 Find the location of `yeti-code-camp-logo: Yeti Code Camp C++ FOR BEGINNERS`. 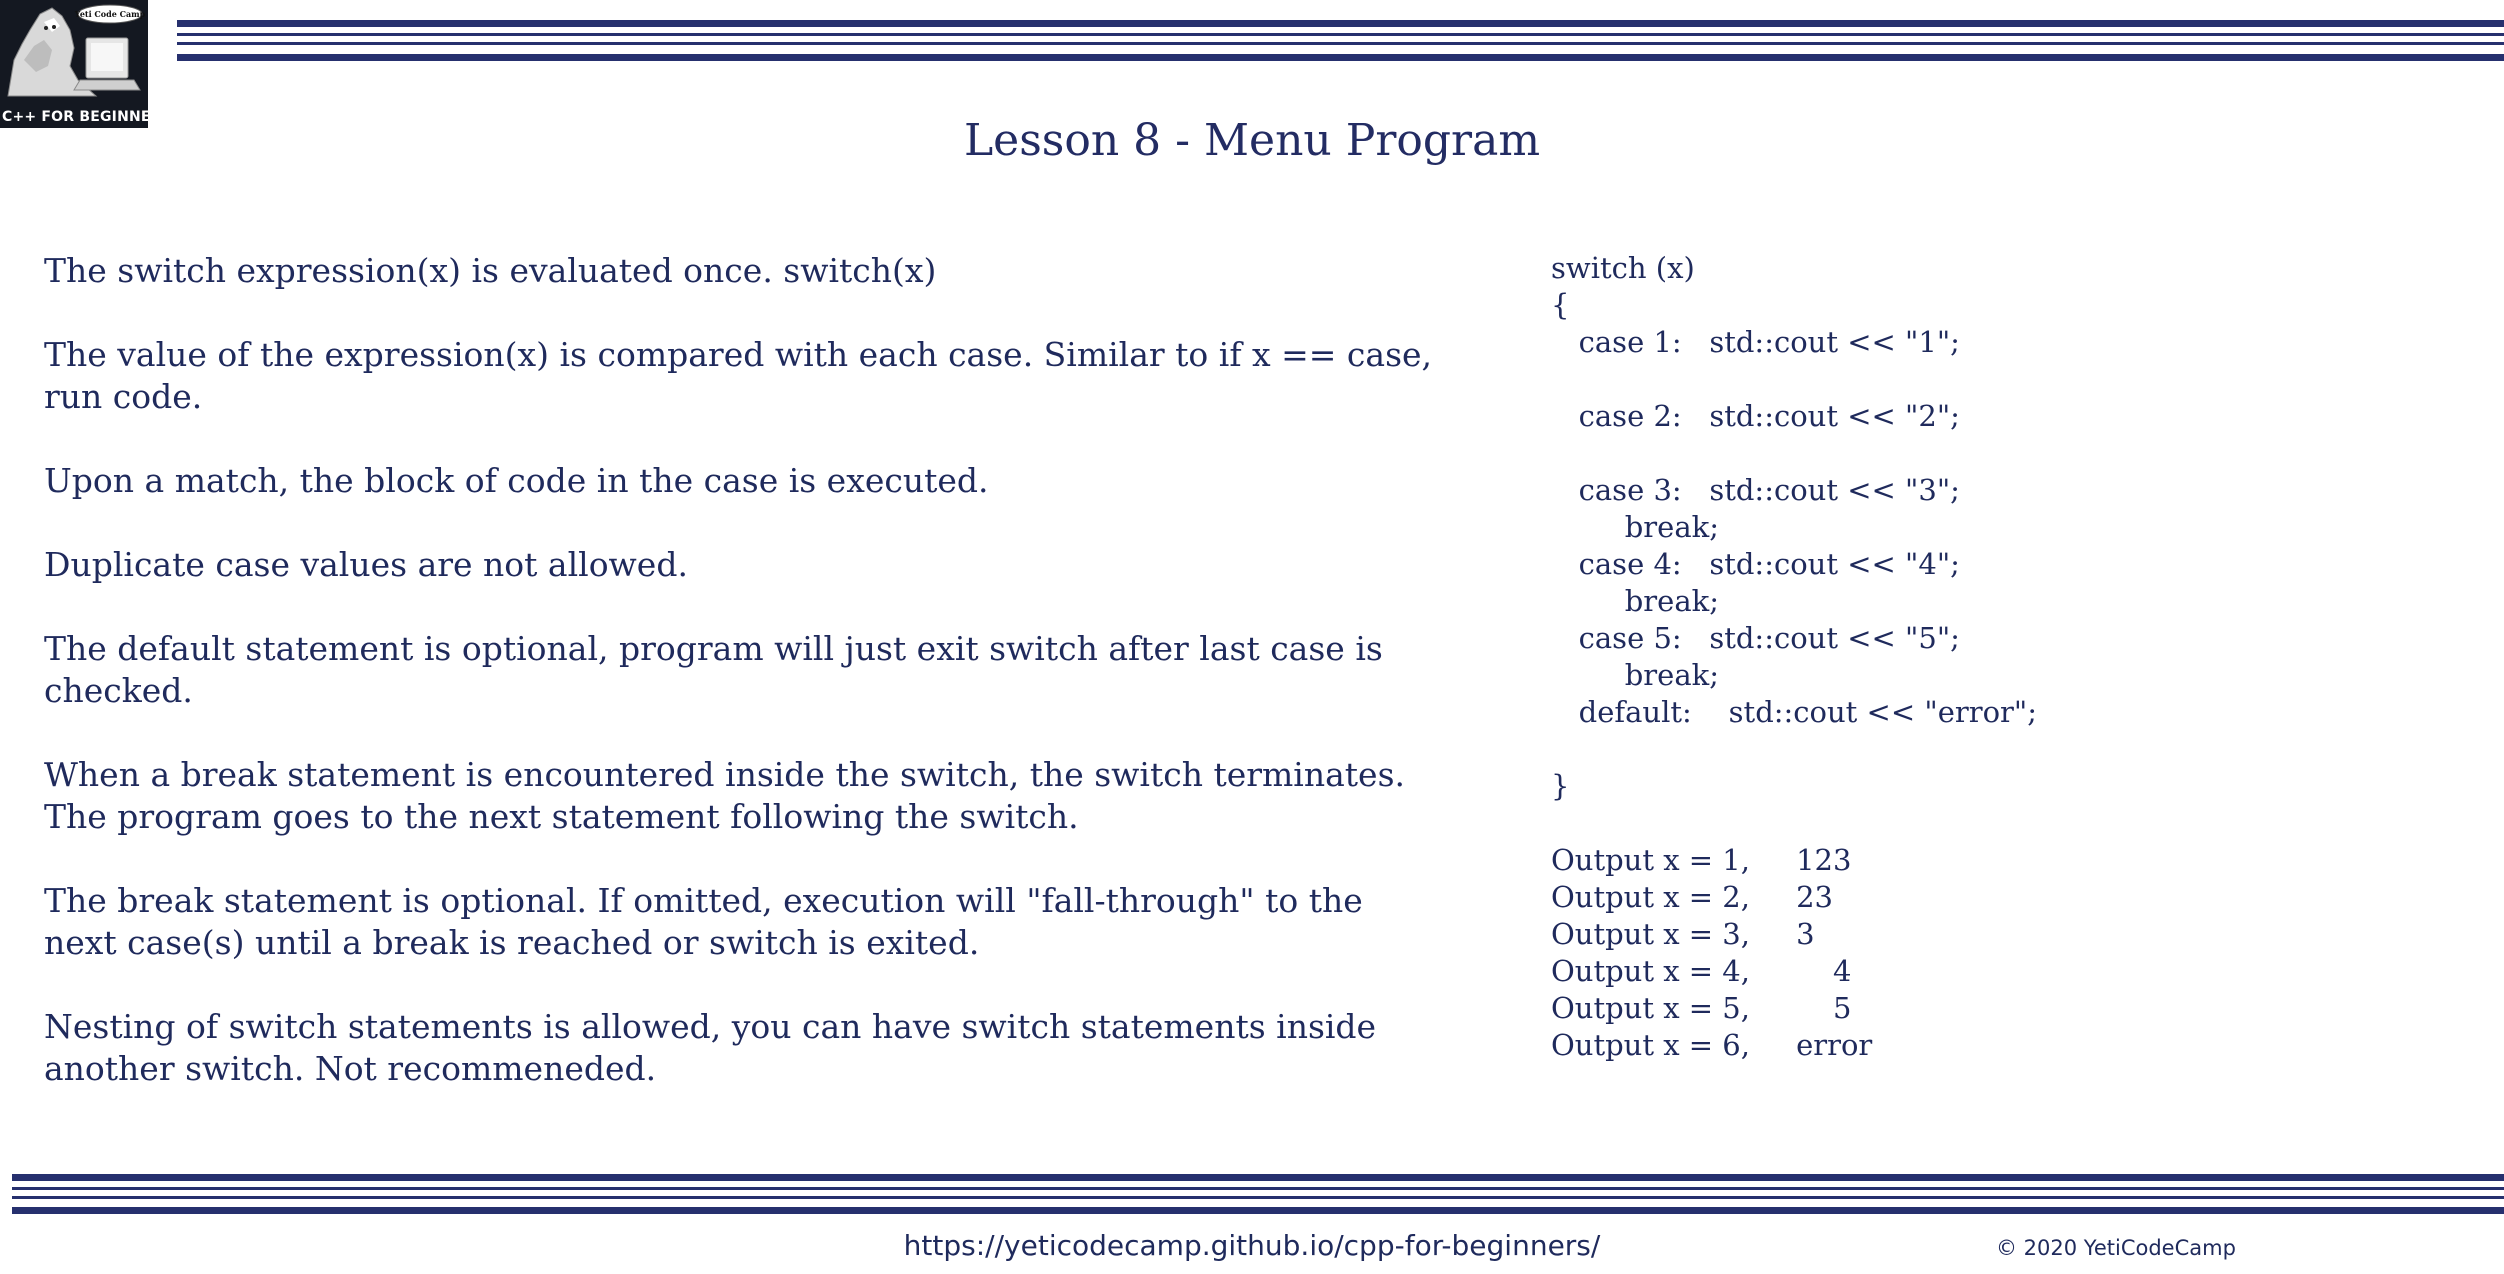

yeti-code-camp-logo: Yeti Code Camp C++ FOR BEGINNERS is located at coordinates (86, 64).